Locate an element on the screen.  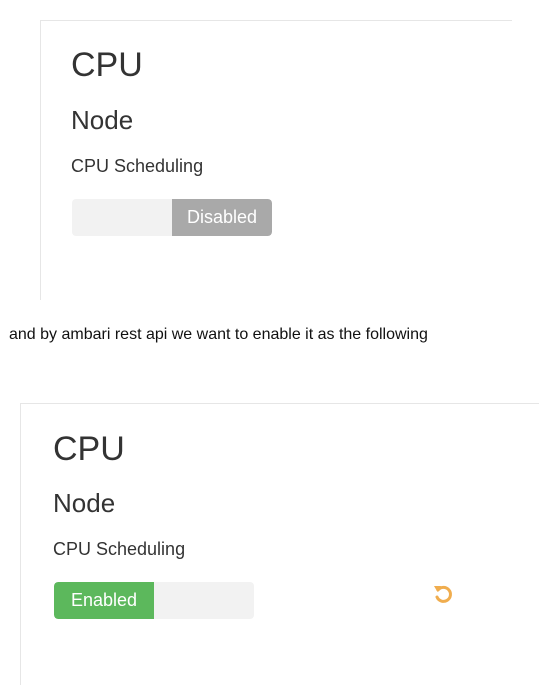
toggle-state-disabled: Disabled is located at coordinates (222, 217).